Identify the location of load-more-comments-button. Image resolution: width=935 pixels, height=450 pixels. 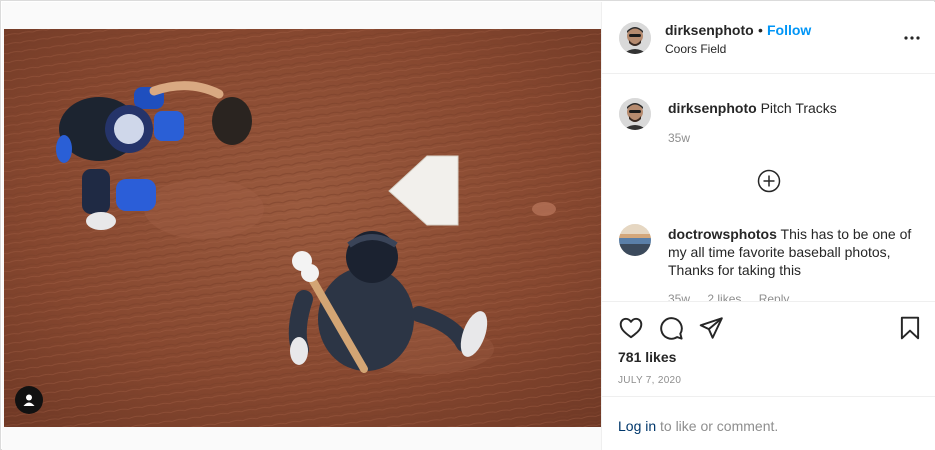
(769, 181).